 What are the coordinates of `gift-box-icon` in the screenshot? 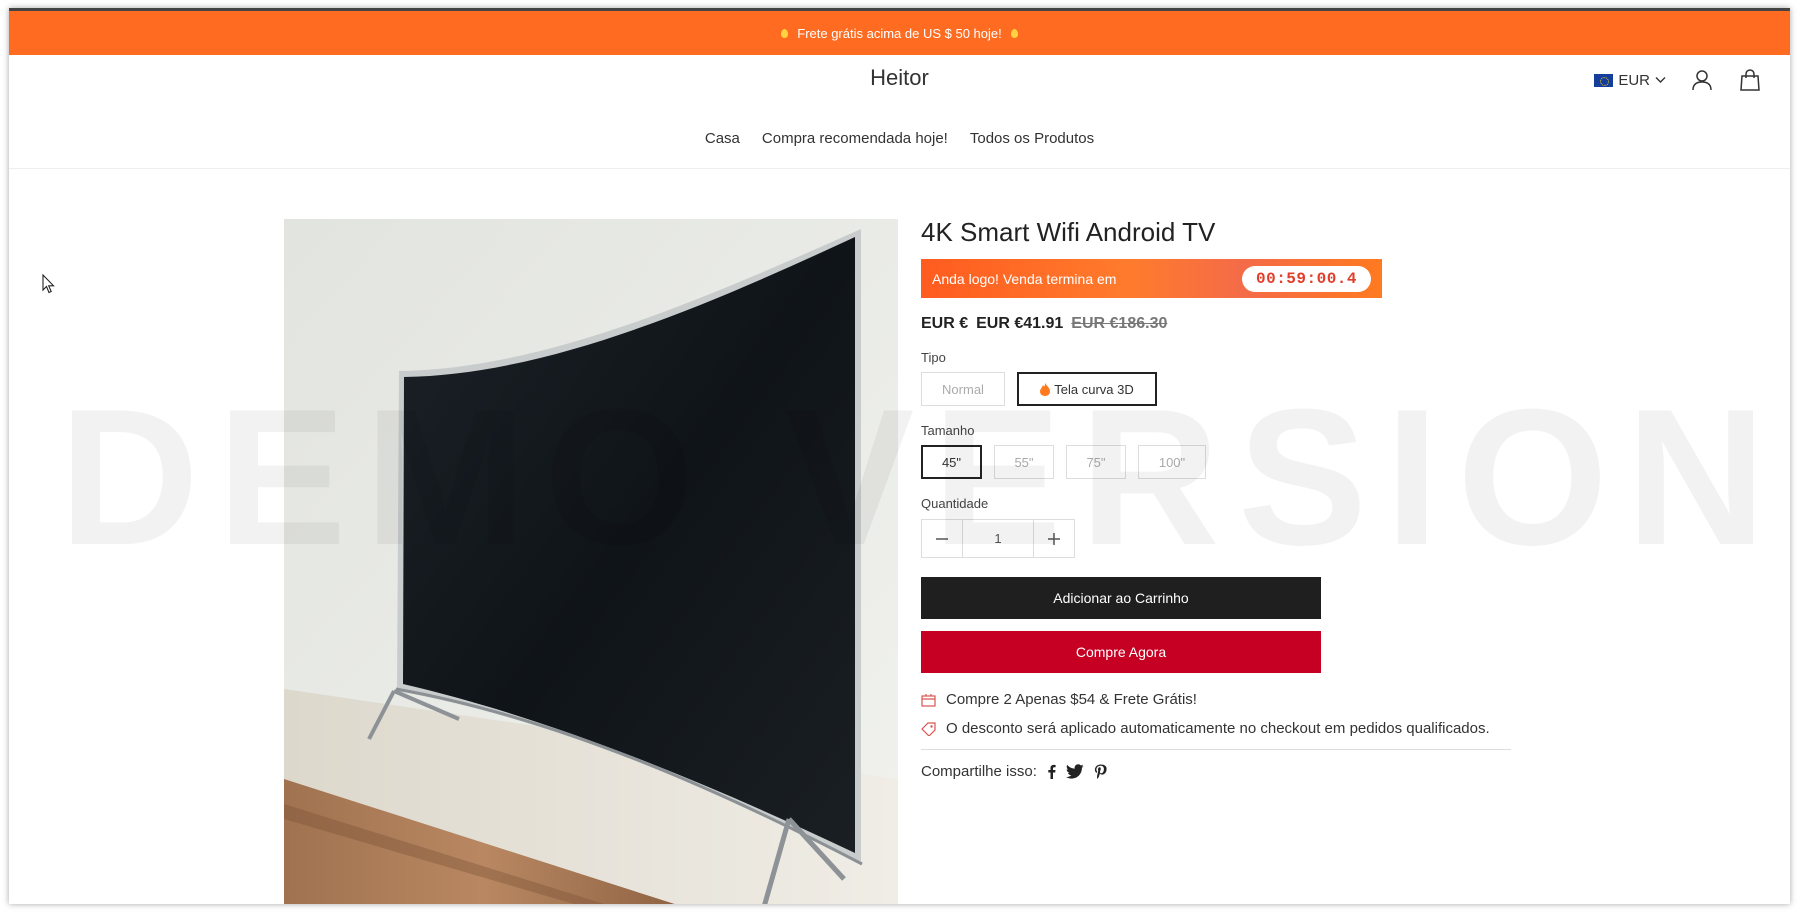 It's located at (929, 701).